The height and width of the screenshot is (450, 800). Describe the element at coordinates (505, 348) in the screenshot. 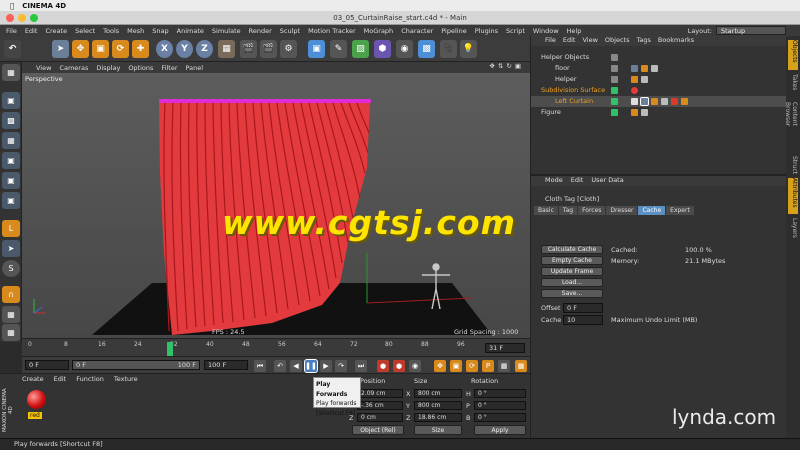

I see `current-frame-field: 31 F` at that location.